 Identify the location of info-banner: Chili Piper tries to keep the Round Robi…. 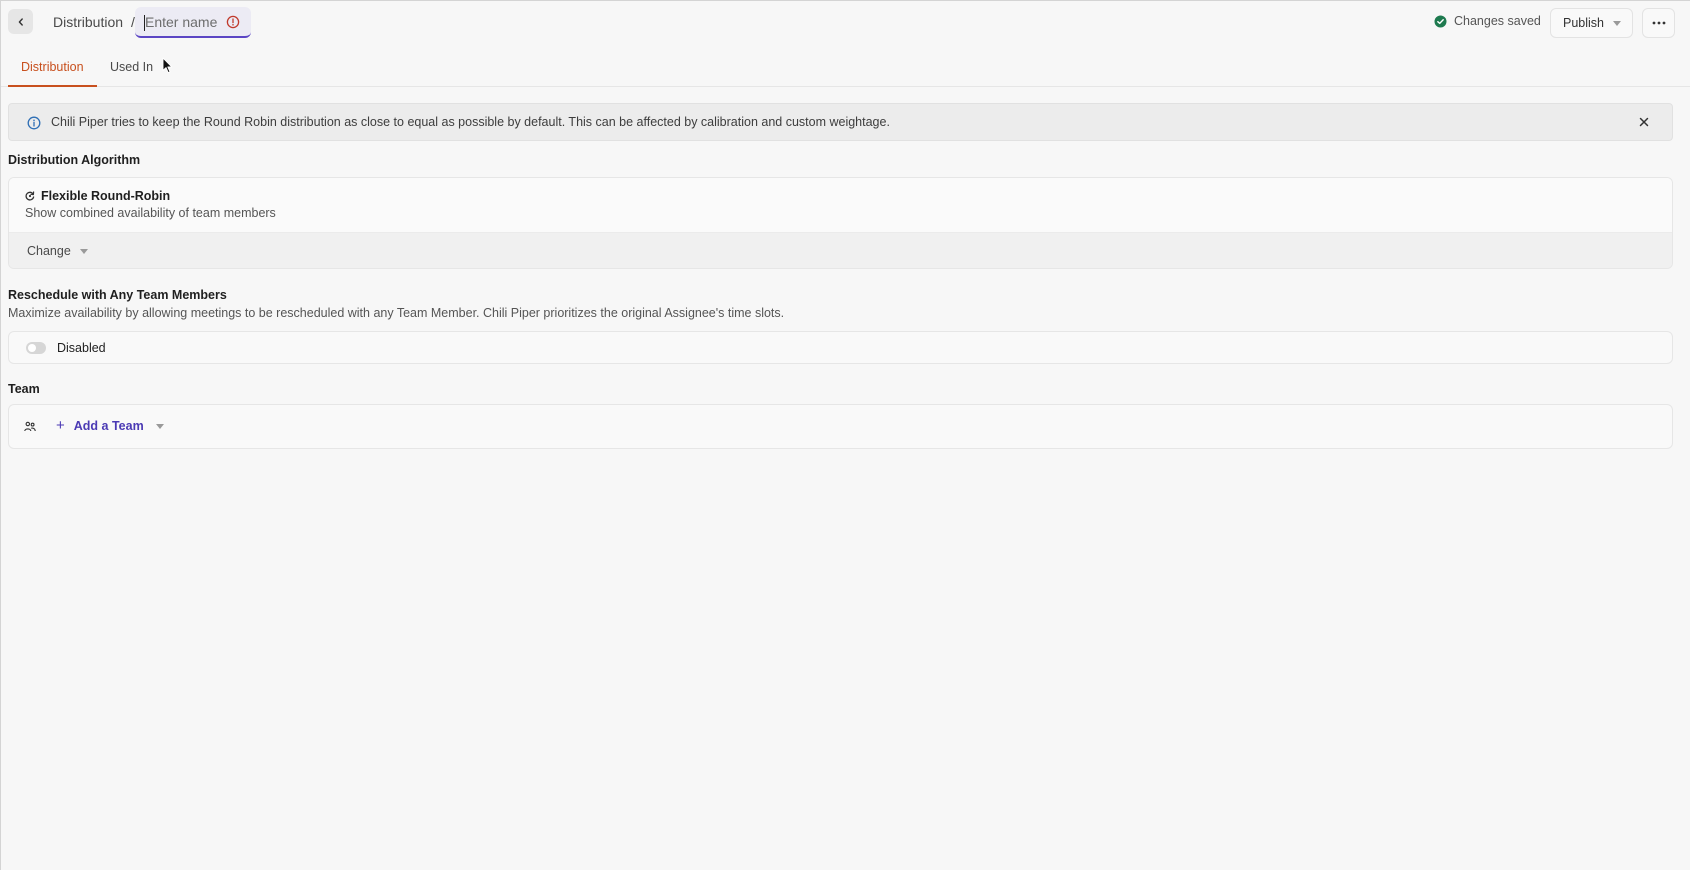
(840, 122).